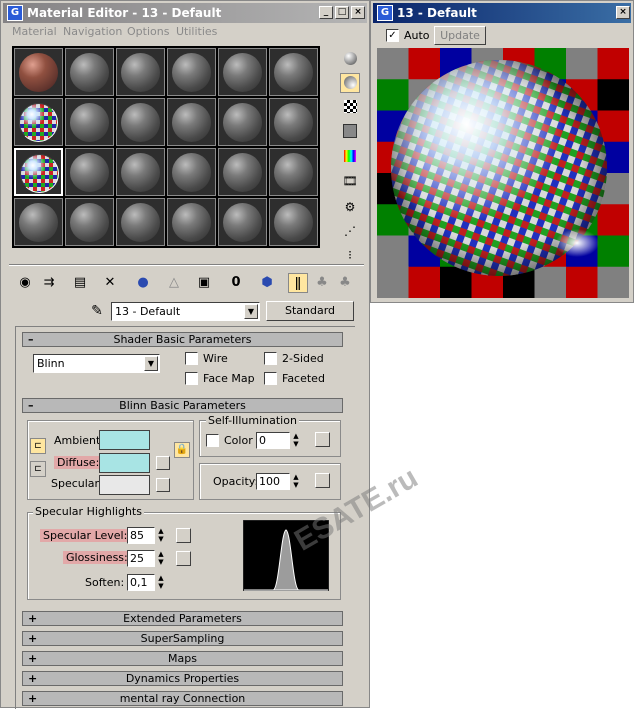  What do you see at coordinates (350, 131) in the screenshot?
I see `sample-uv-tiling-button` at bounding box center [350, 131].